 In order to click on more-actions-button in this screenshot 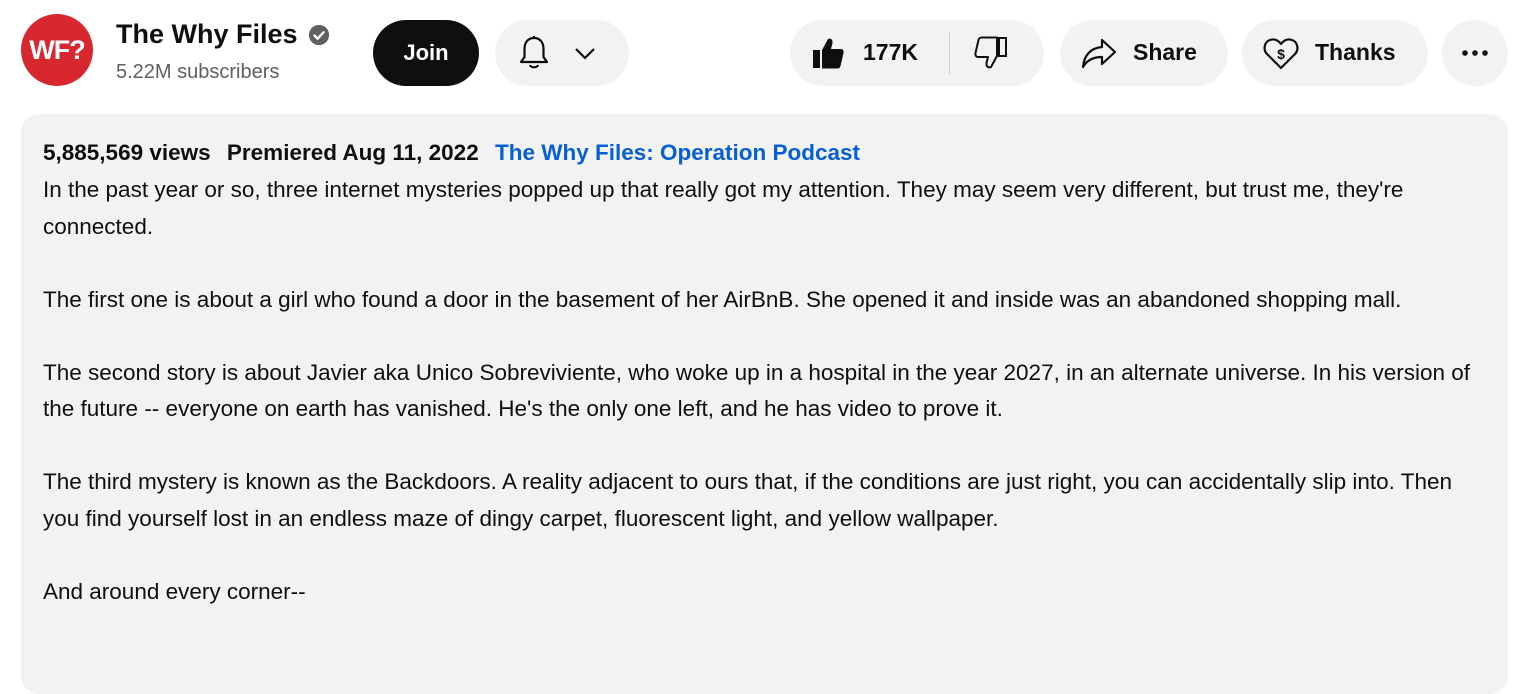, I will do `click(1475, 53)`.